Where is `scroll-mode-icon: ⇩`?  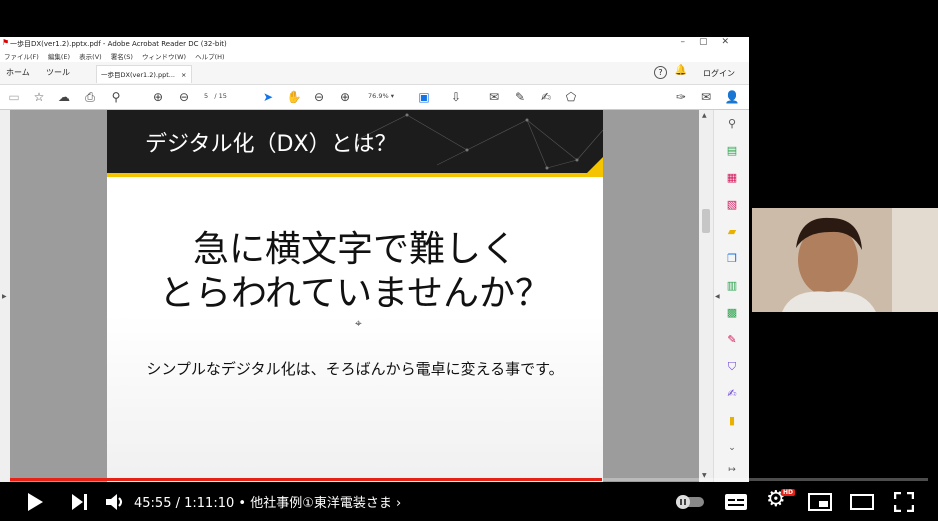
scroll-mode-icon: ⇩ is located at coordinates (456, 97).